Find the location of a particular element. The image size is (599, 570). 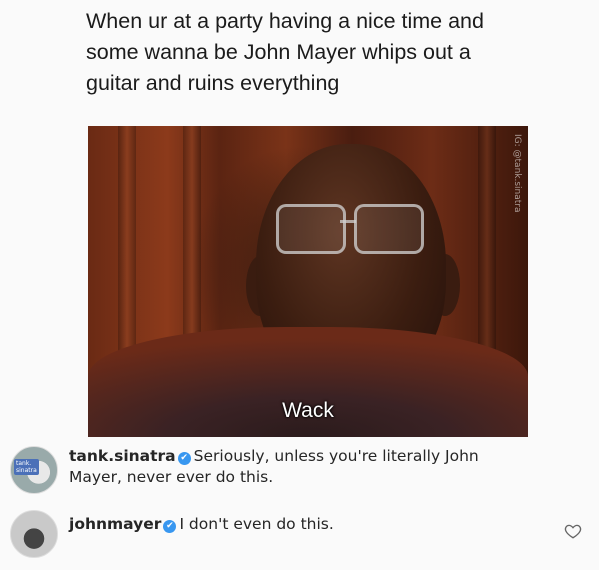

heart-icon is located at coordinates (573, 531).